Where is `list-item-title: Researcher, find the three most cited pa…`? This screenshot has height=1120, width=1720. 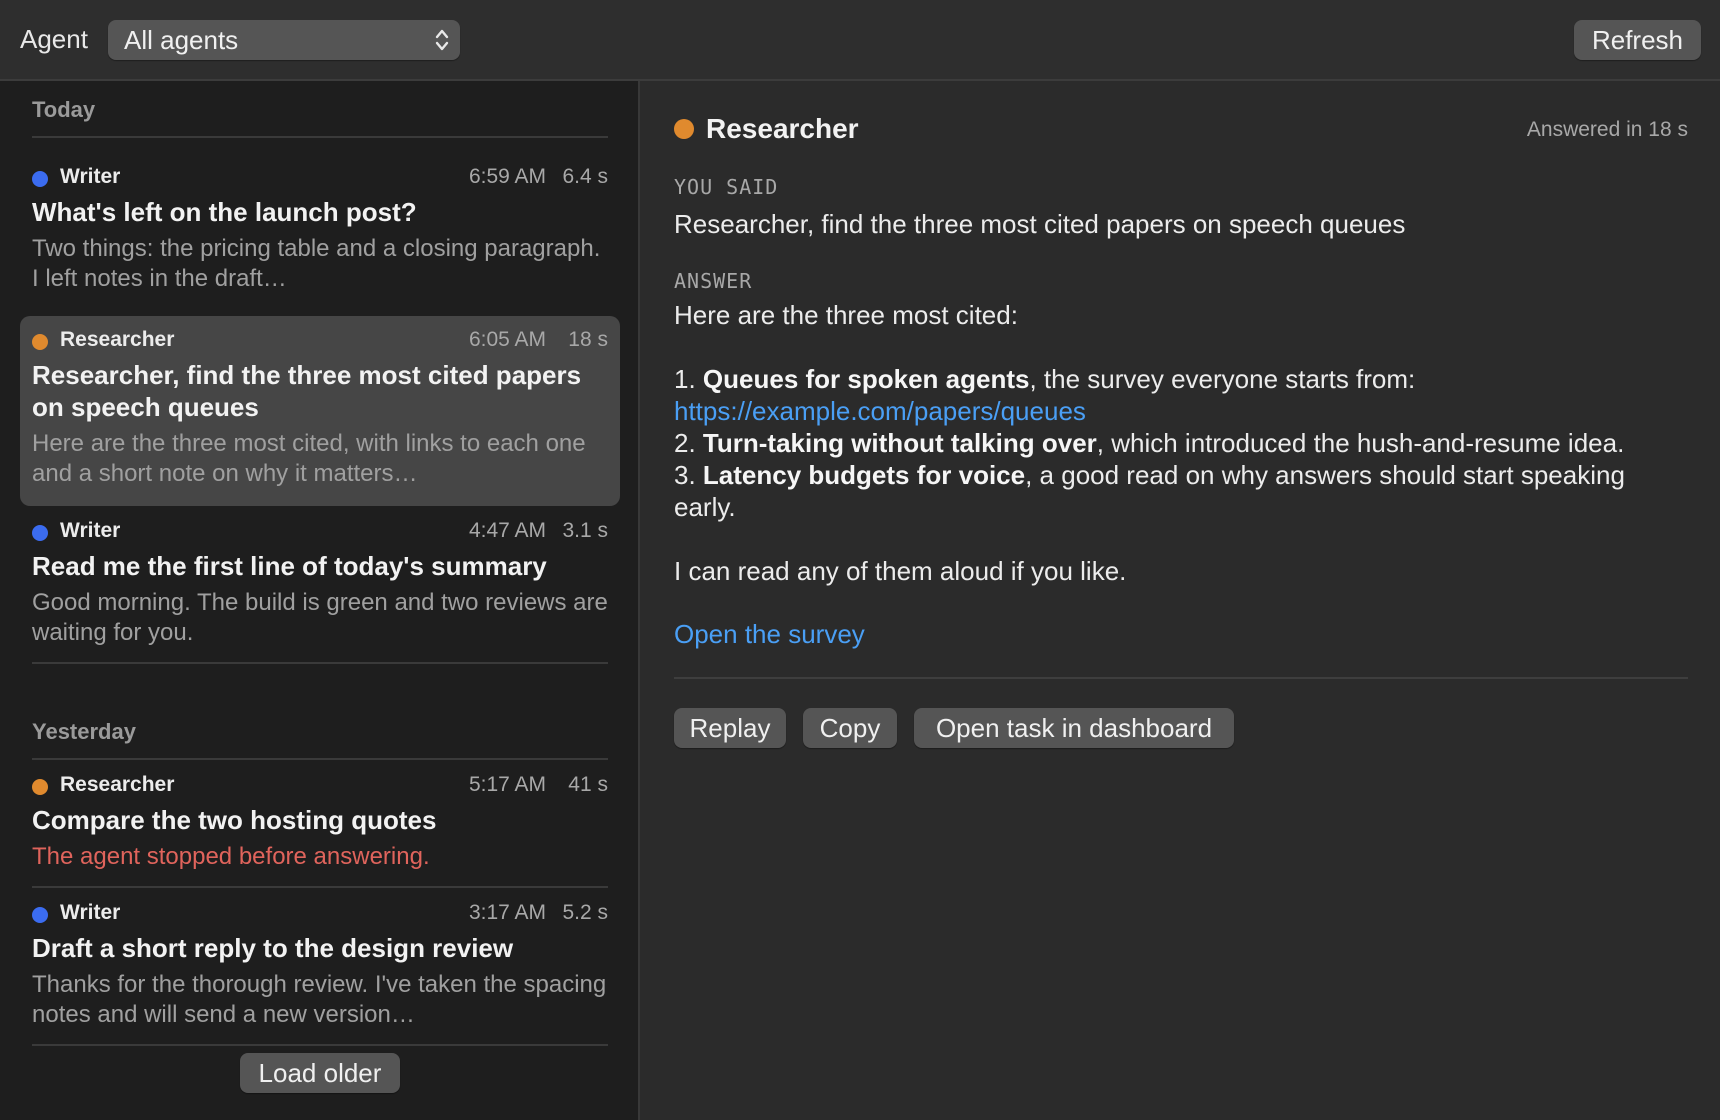
list-item-title: Researcher, find the three most cited pa… is located at coordinates (307, 391).